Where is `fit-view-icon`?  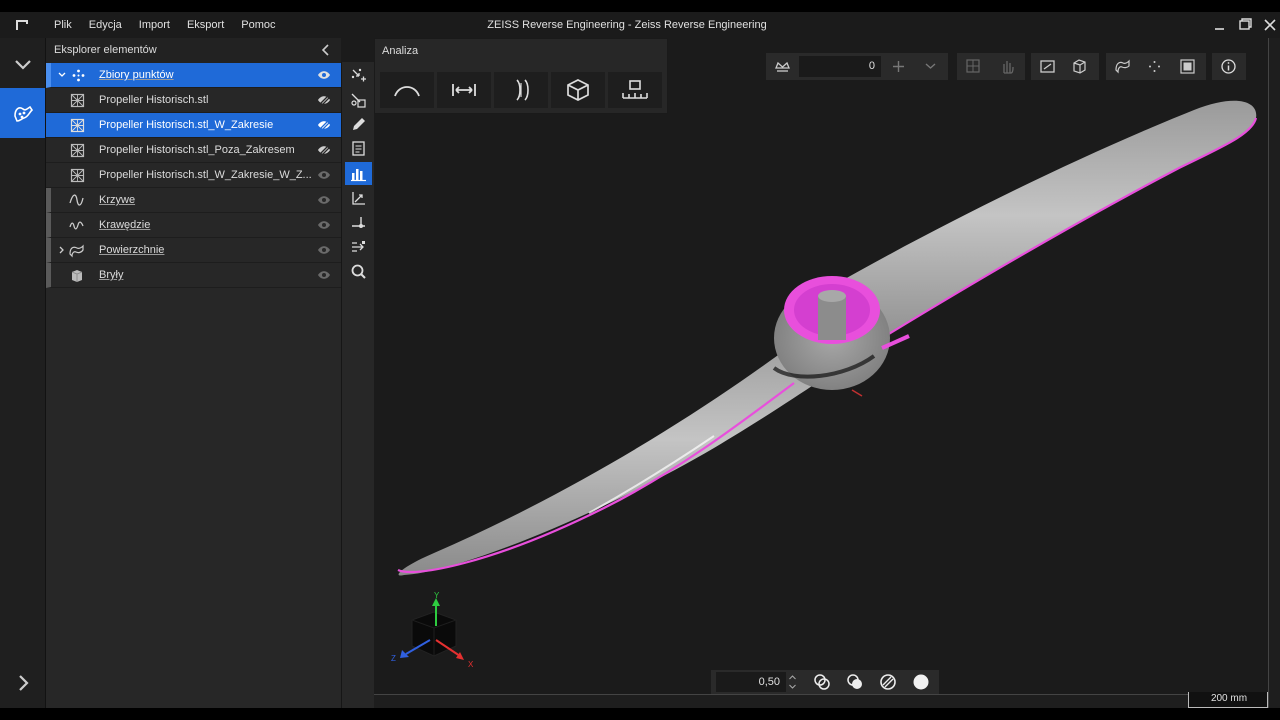 fit-view-icon is located at coordinates (1047, 66).